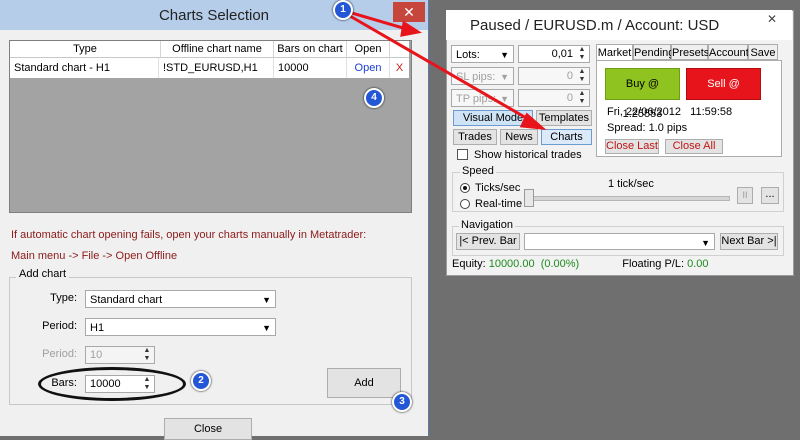 This screenshot has height=440, width=800. I want to click on red-arrows, so click(444, 69).